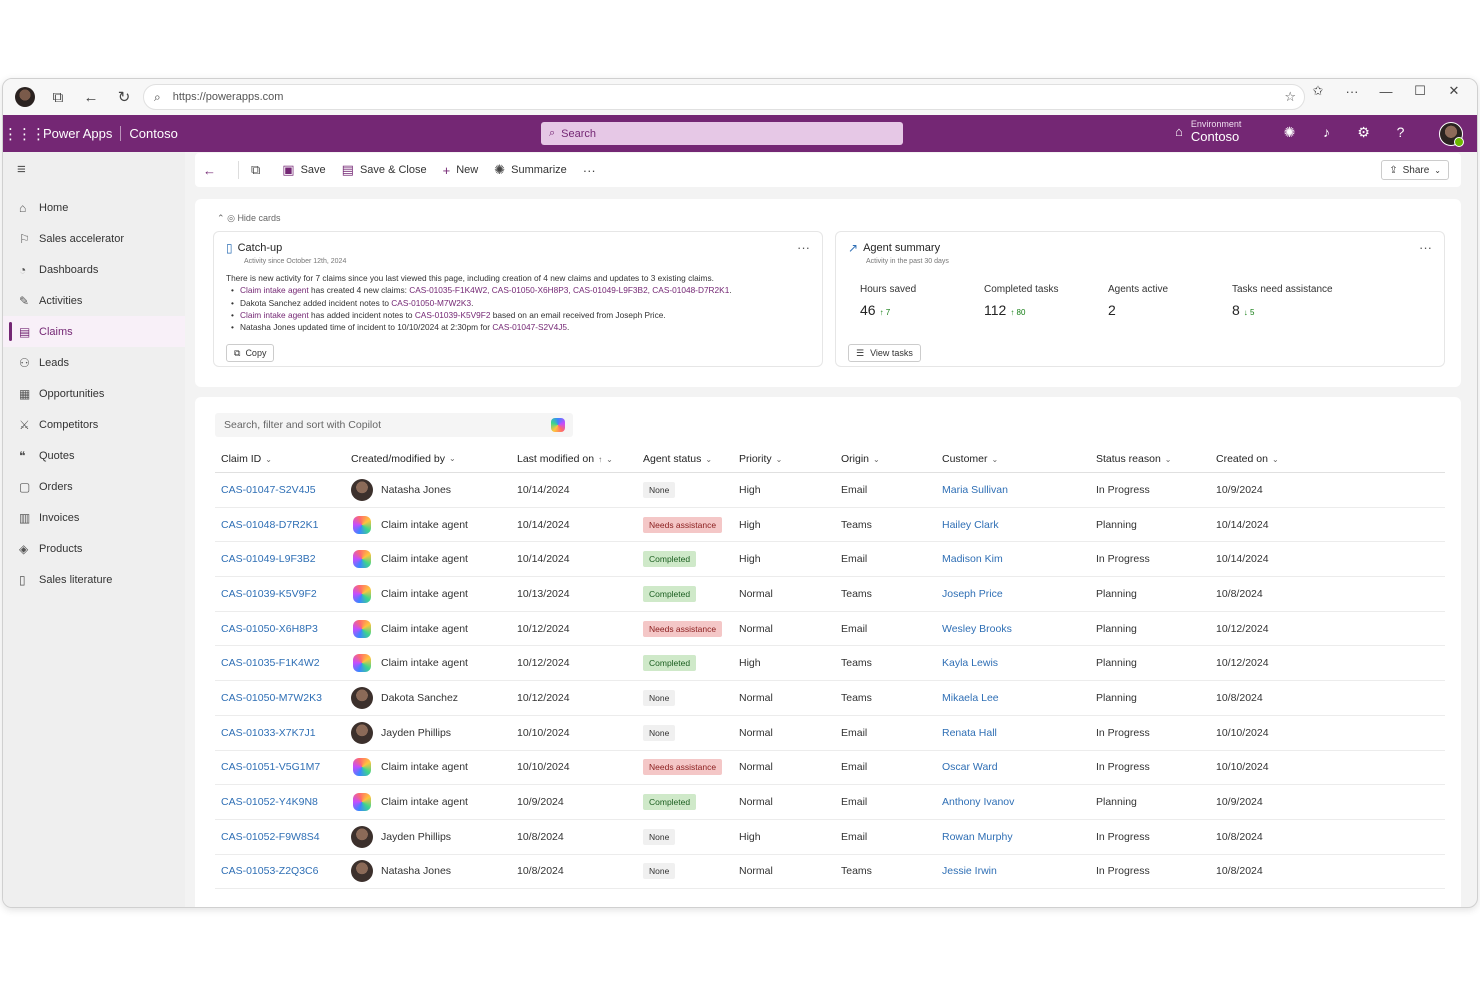 Image resolution: width=1480 pixels, height=987 pixels. What do you see at coordinates (970, 698) in the screenshot?
I see `customer-link: Mikaela Lee` at bounding box center [970, 698].